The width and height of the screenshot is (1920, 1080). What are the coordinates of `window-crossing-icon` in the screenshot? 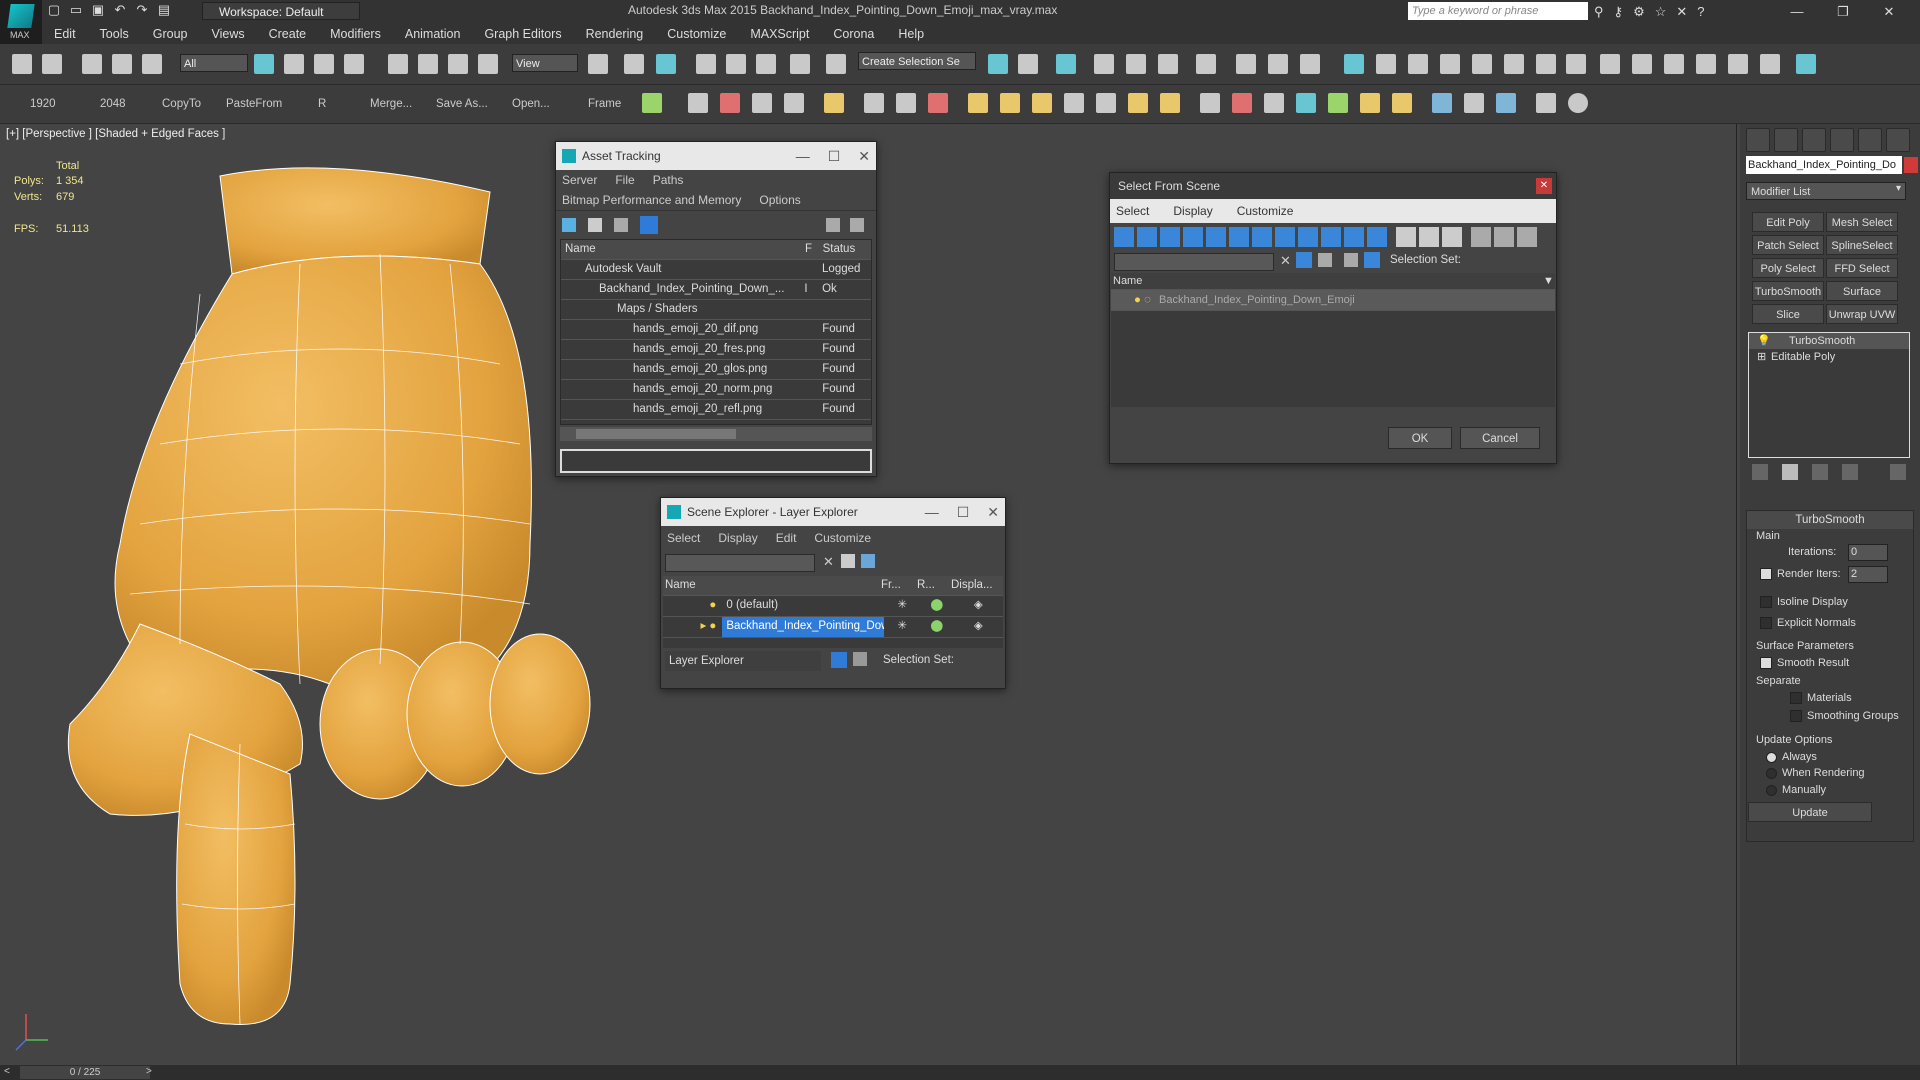 It's located at (354, 64).